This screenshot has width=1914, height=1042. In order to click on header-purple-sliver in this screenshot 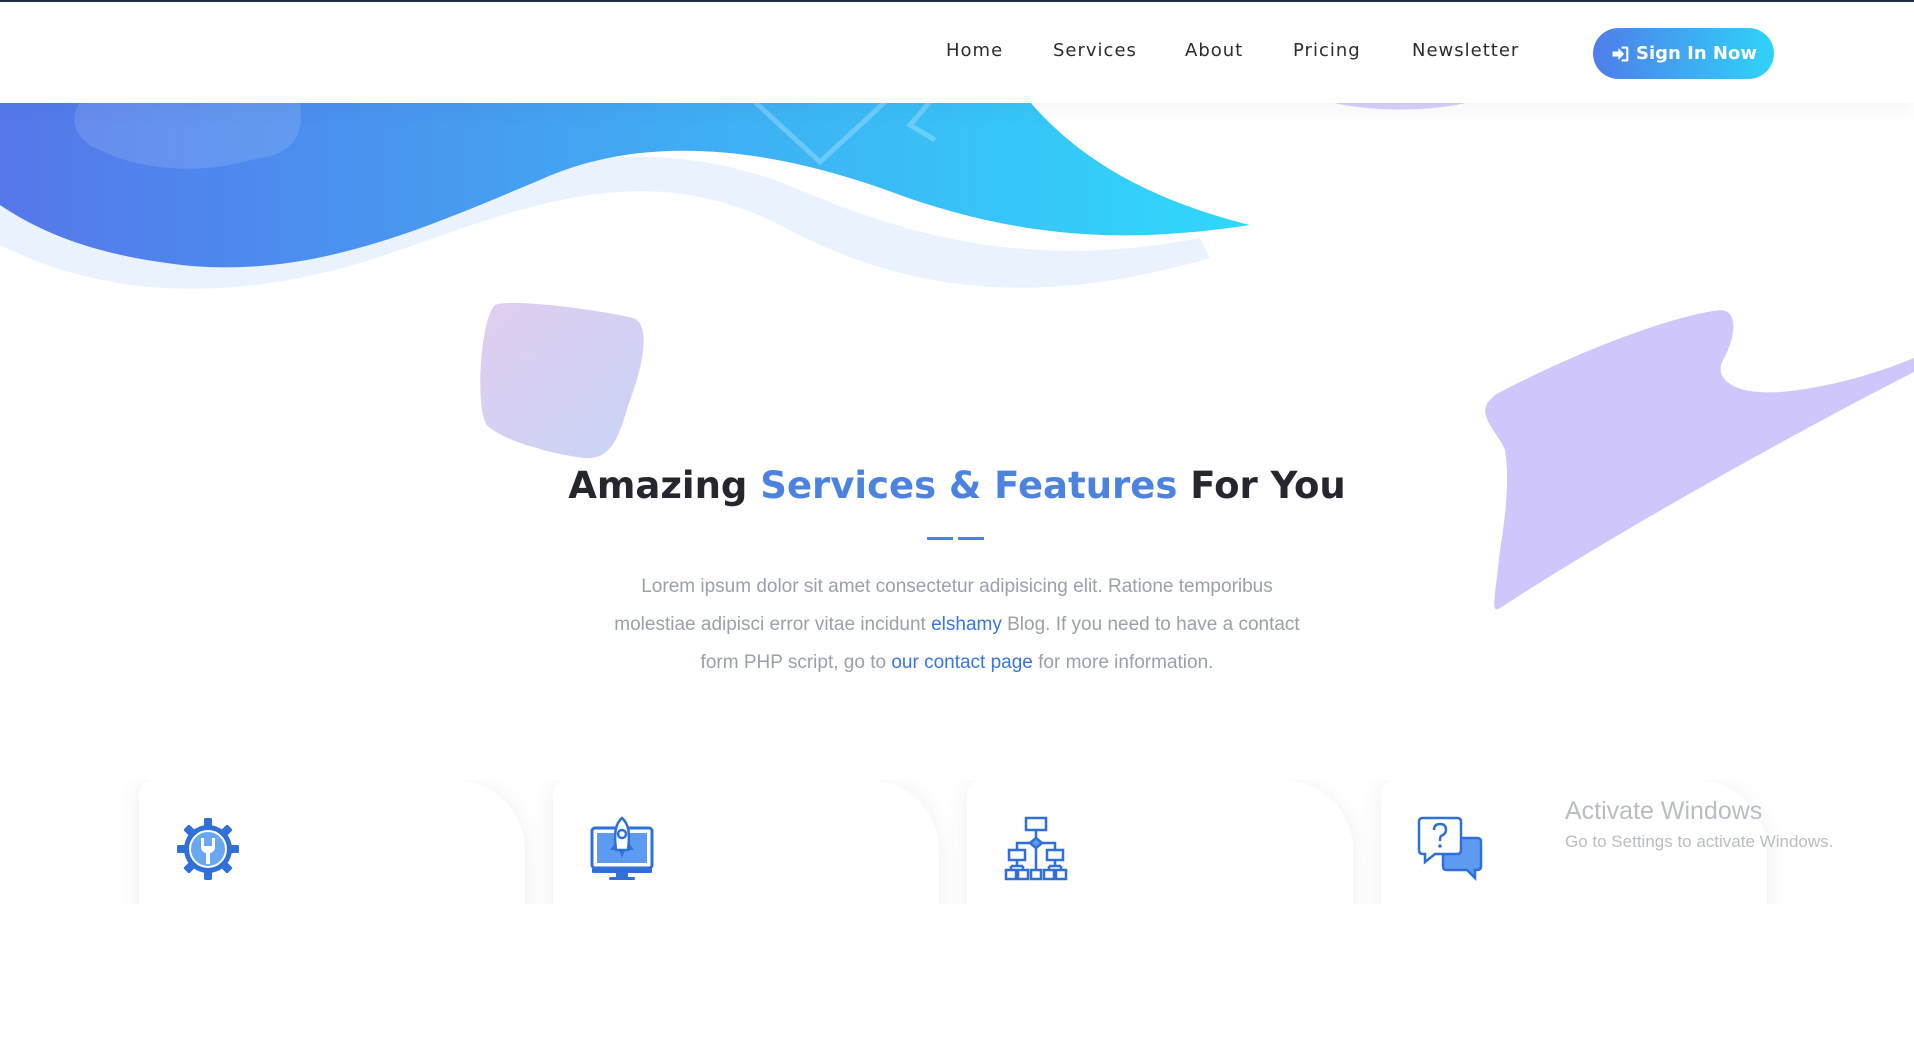, I will do `click(1400, 106)`.